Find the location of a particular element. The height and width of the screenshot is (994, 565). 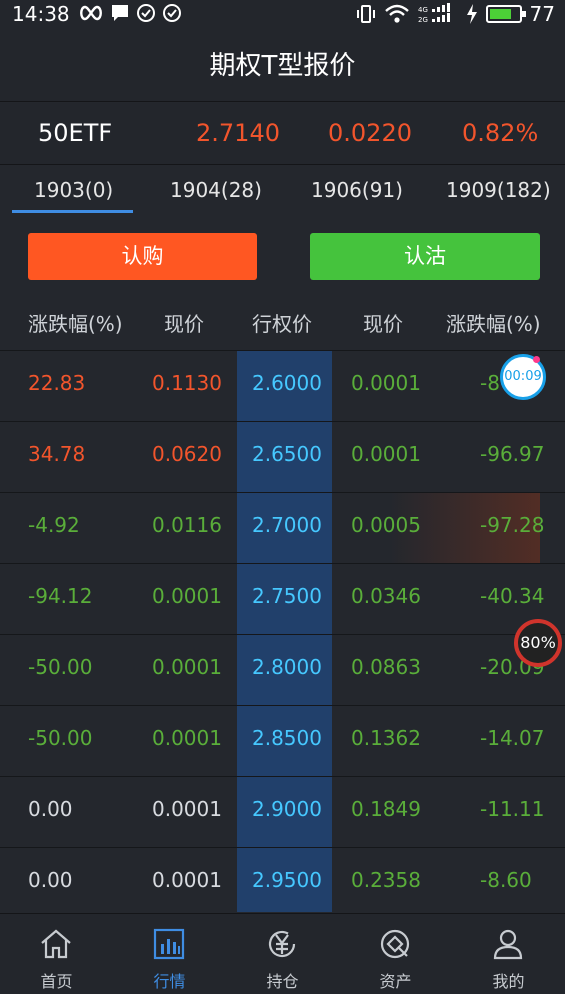

call-change-pct: -94.12 is located at coordinates (60, 596).